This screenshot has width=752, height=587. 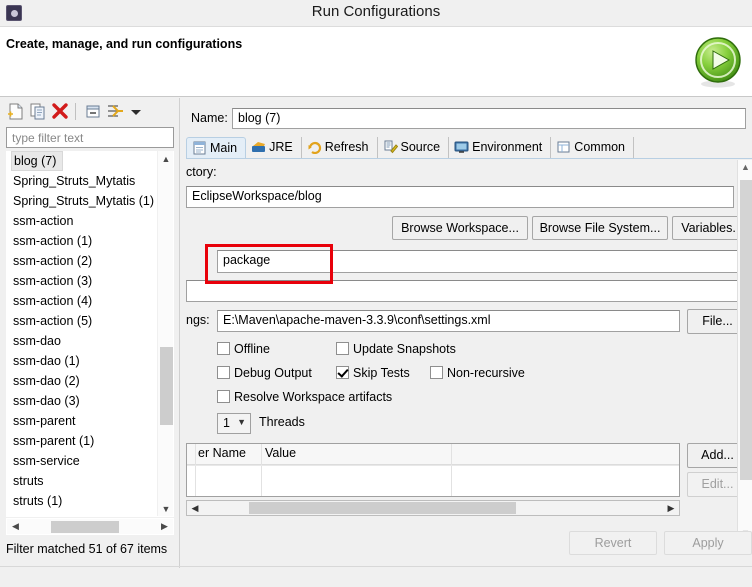 What do you see at coordinates (199, 148) in the screenshot?
I see `main-tab-icon` at bounding box center [199, 148].